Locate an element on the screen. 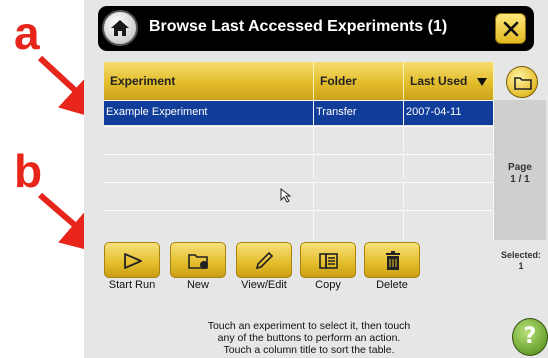  column-header-folder: Folder is located at coordinates (359, 81).